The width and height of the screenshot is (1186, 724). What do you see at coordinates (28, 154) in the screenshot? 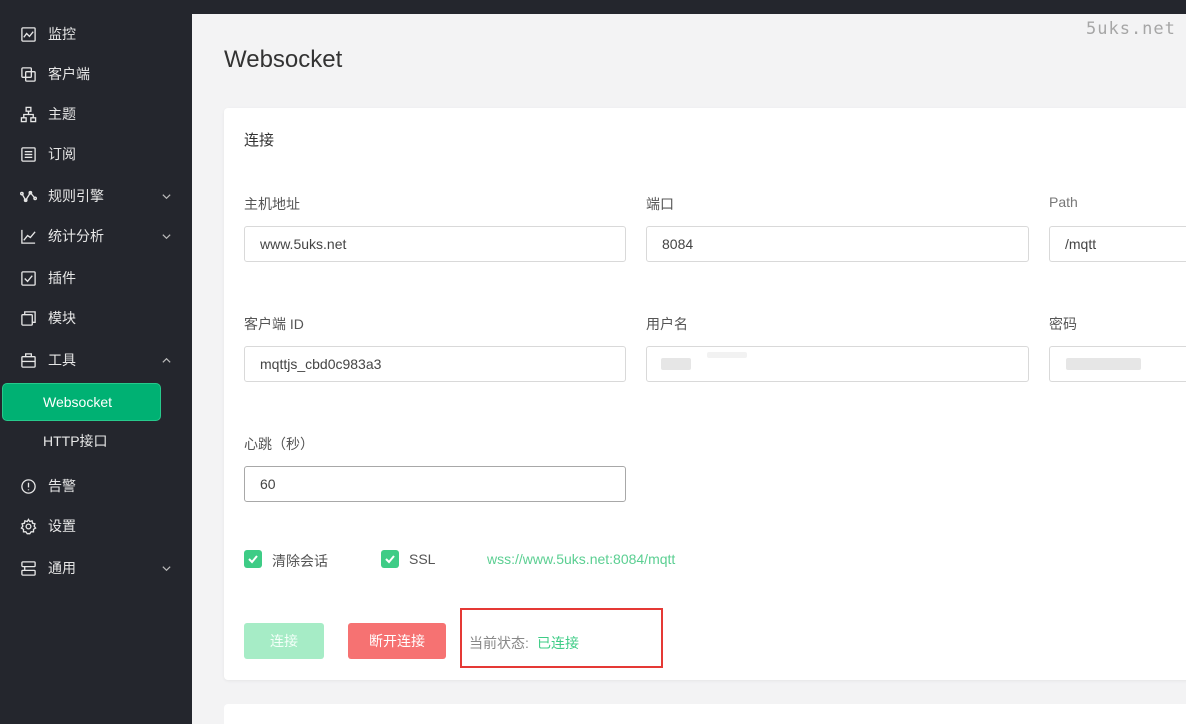
I see `list-icon` at bounding box center [28, 154].